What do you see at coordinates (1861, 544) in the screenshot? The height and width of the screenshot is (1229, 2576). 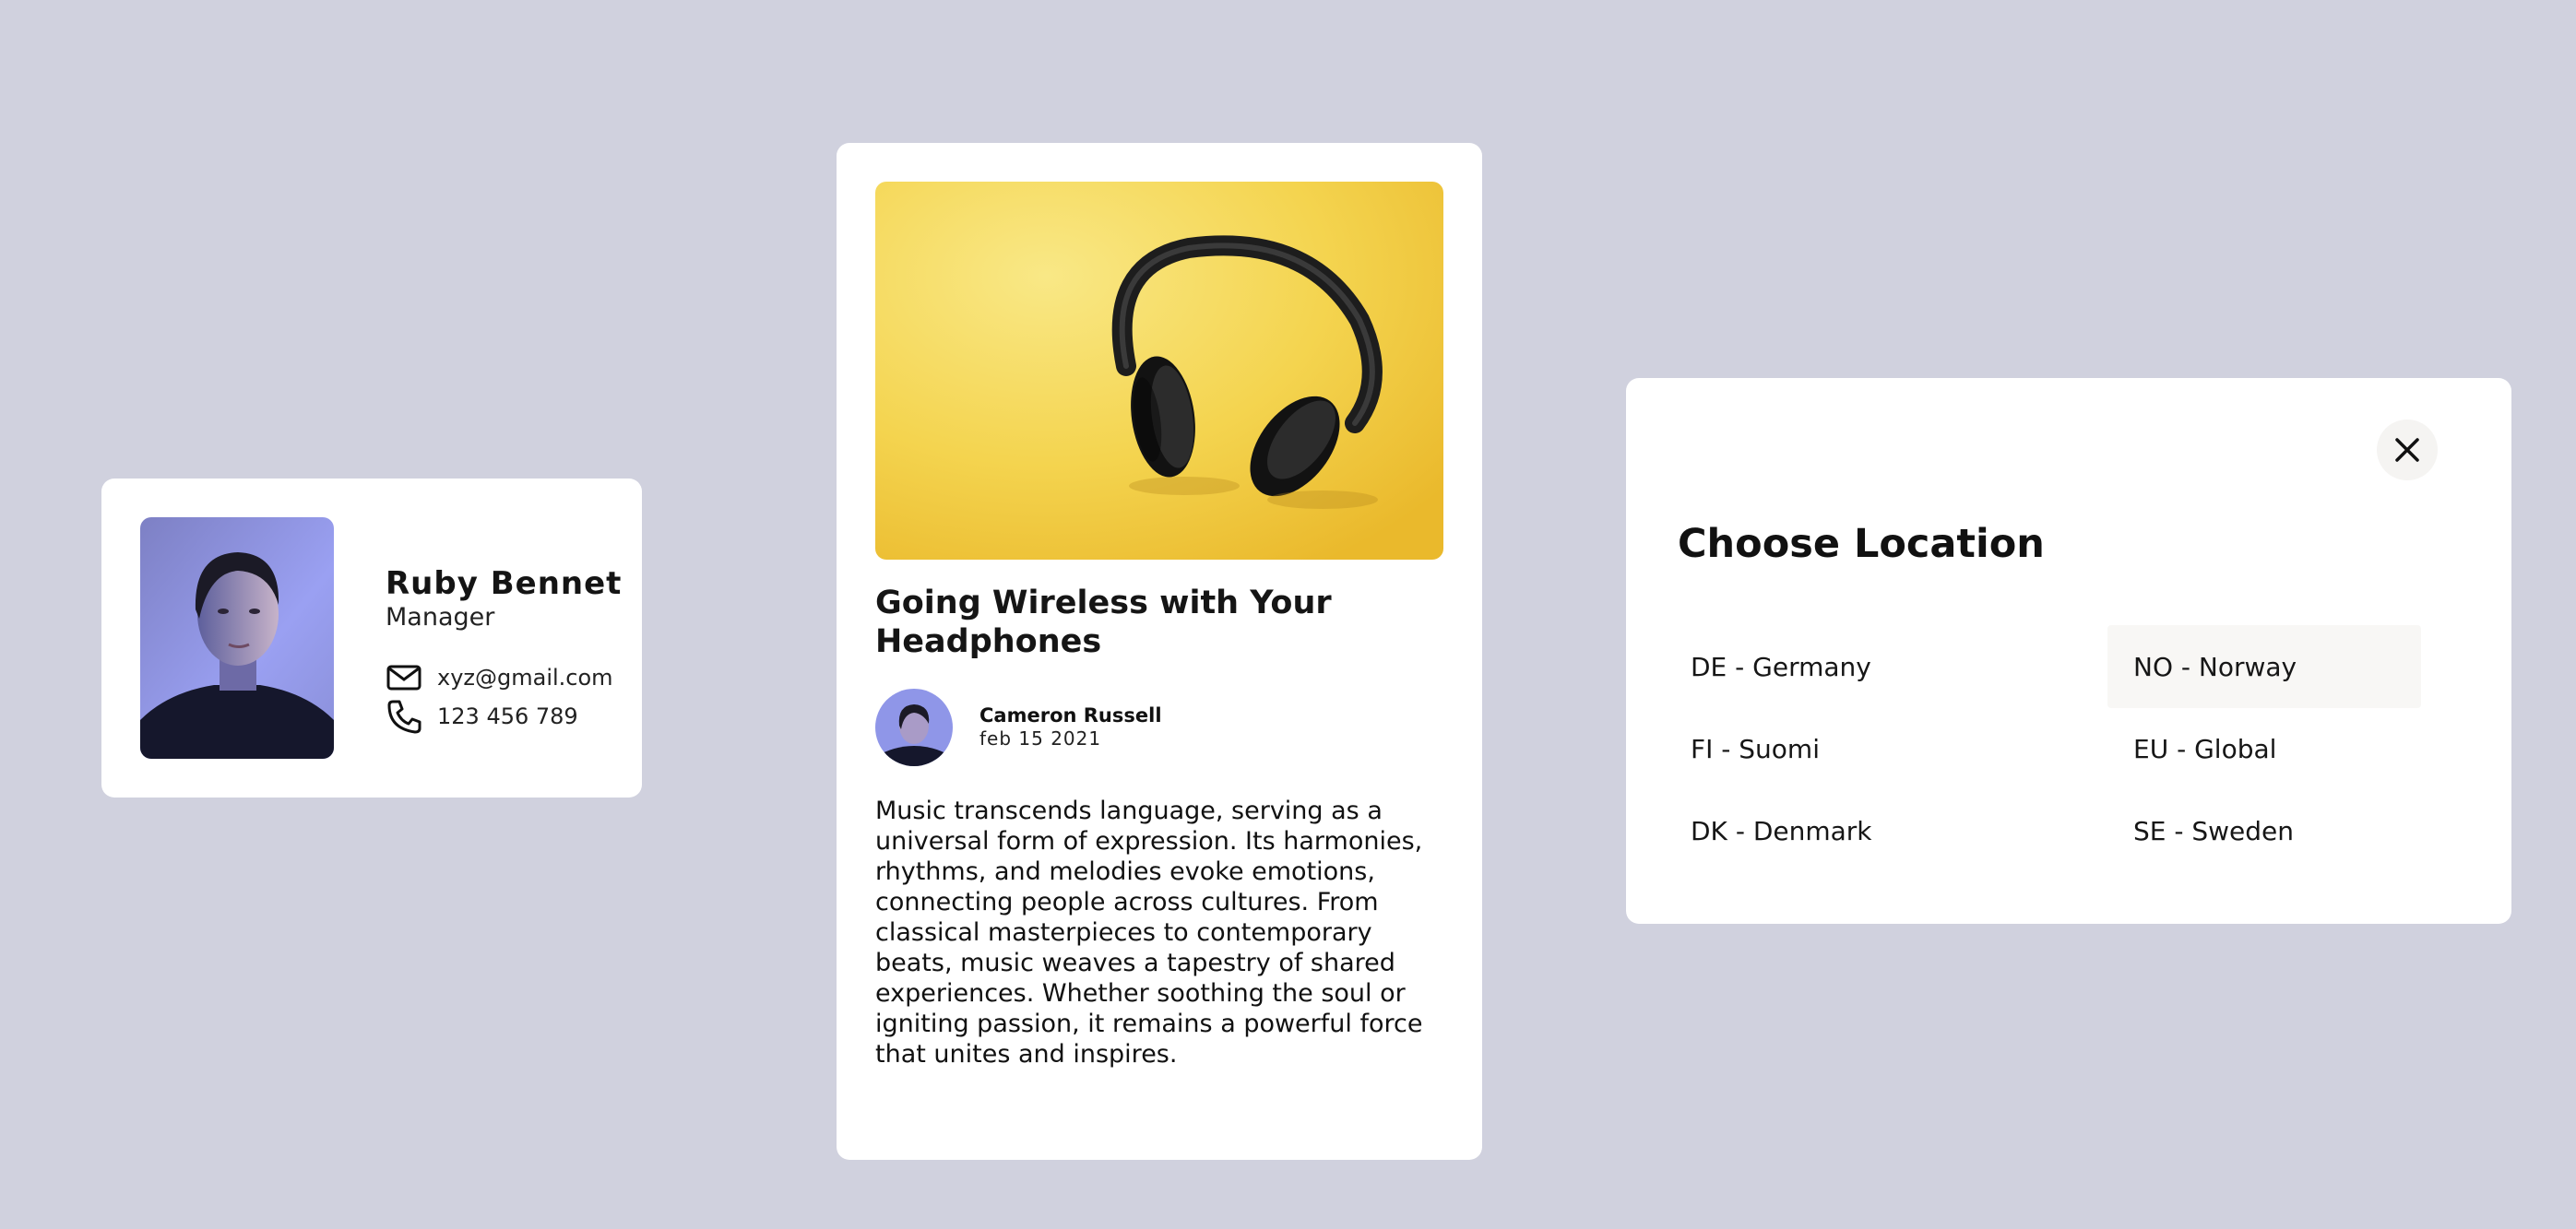 I see `dialog-title: Choose Location` at bounding box center [1861, 544].